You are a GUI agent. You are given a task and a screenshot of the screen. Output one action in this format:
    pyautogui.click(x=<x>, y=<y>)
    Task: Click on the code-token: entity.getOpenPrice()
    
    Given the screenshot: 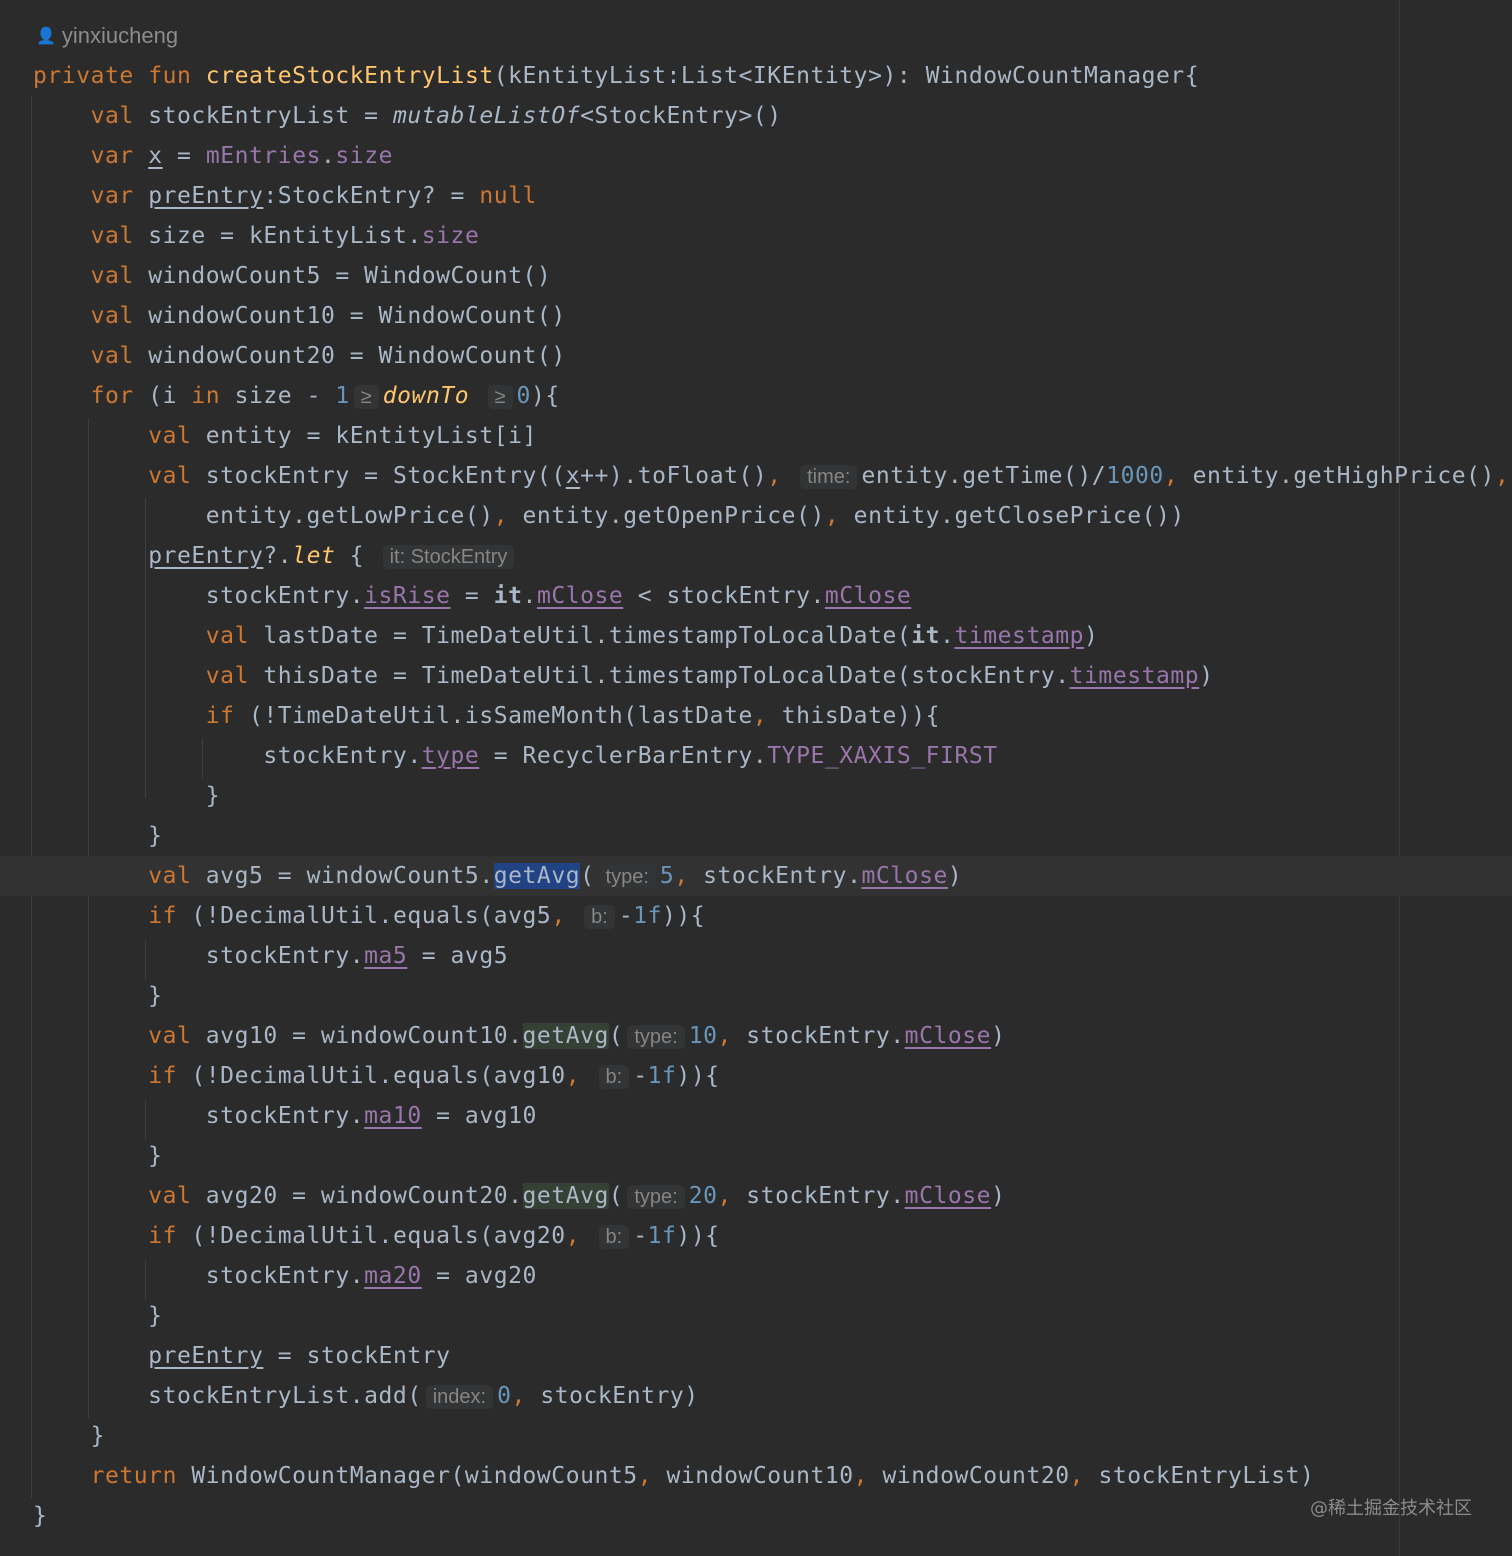 What is the action you would take?
    pyautogui.click(x=666, y=516)
    